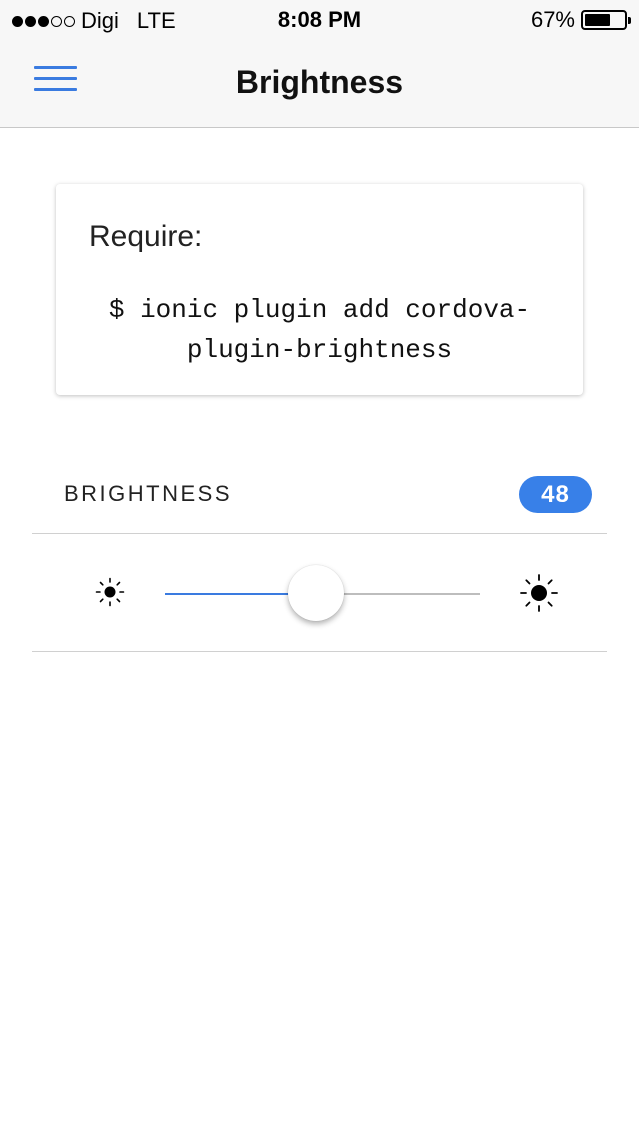 The width and height of the screenshot is (639, 1136). What do you see at coordinates (555, 494) in the screenshot?
I see `brightness-value-badge: 48` at bounding box center [555, 494].